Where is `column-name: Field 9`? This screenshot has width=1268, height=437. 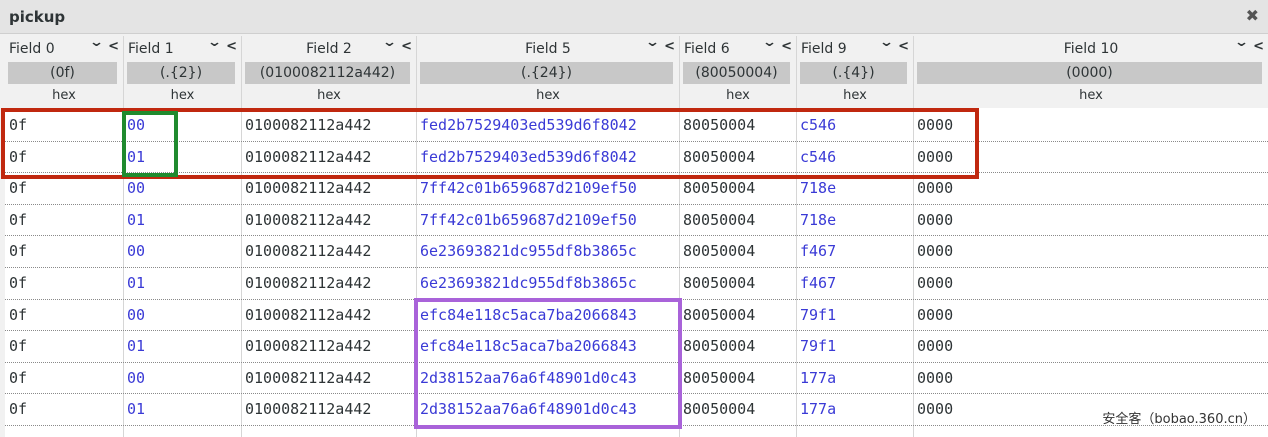 column-name: Field 9 is located at coordinates (824, 50).